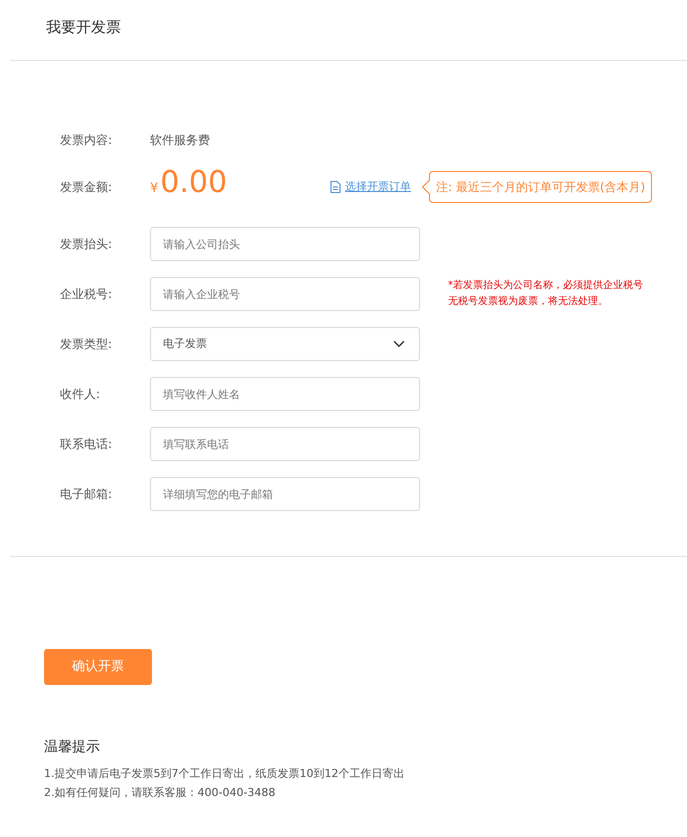  What do you see at coordinates (87, 494) in the screenshot?
I see `field-label: 电子邮箱:` at bounding box center [87, 494].